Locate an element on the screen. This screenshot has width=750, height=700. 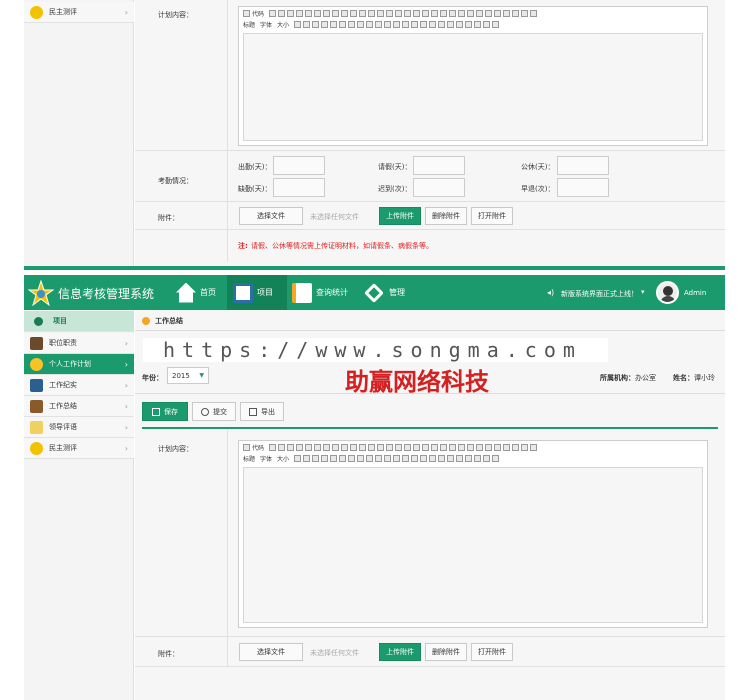
no-file-text: 未选择任何文件 is located at coordinates (334, 217).